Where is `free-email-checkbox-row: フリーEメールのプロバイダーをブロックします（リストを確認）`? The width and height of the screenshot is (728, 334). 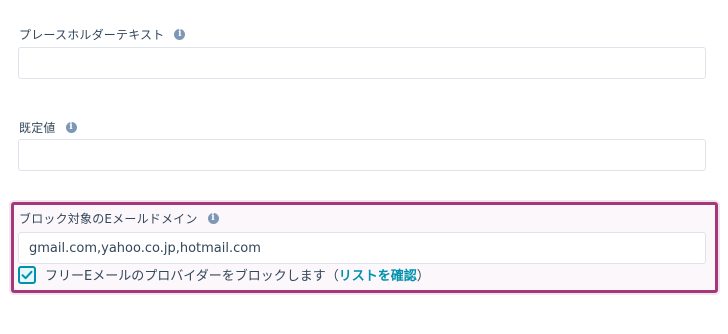
free-email-checkbox-row: フリーEメールのプロバイダーをブロックします（リストを確認） is located at coordinates (224, 274).